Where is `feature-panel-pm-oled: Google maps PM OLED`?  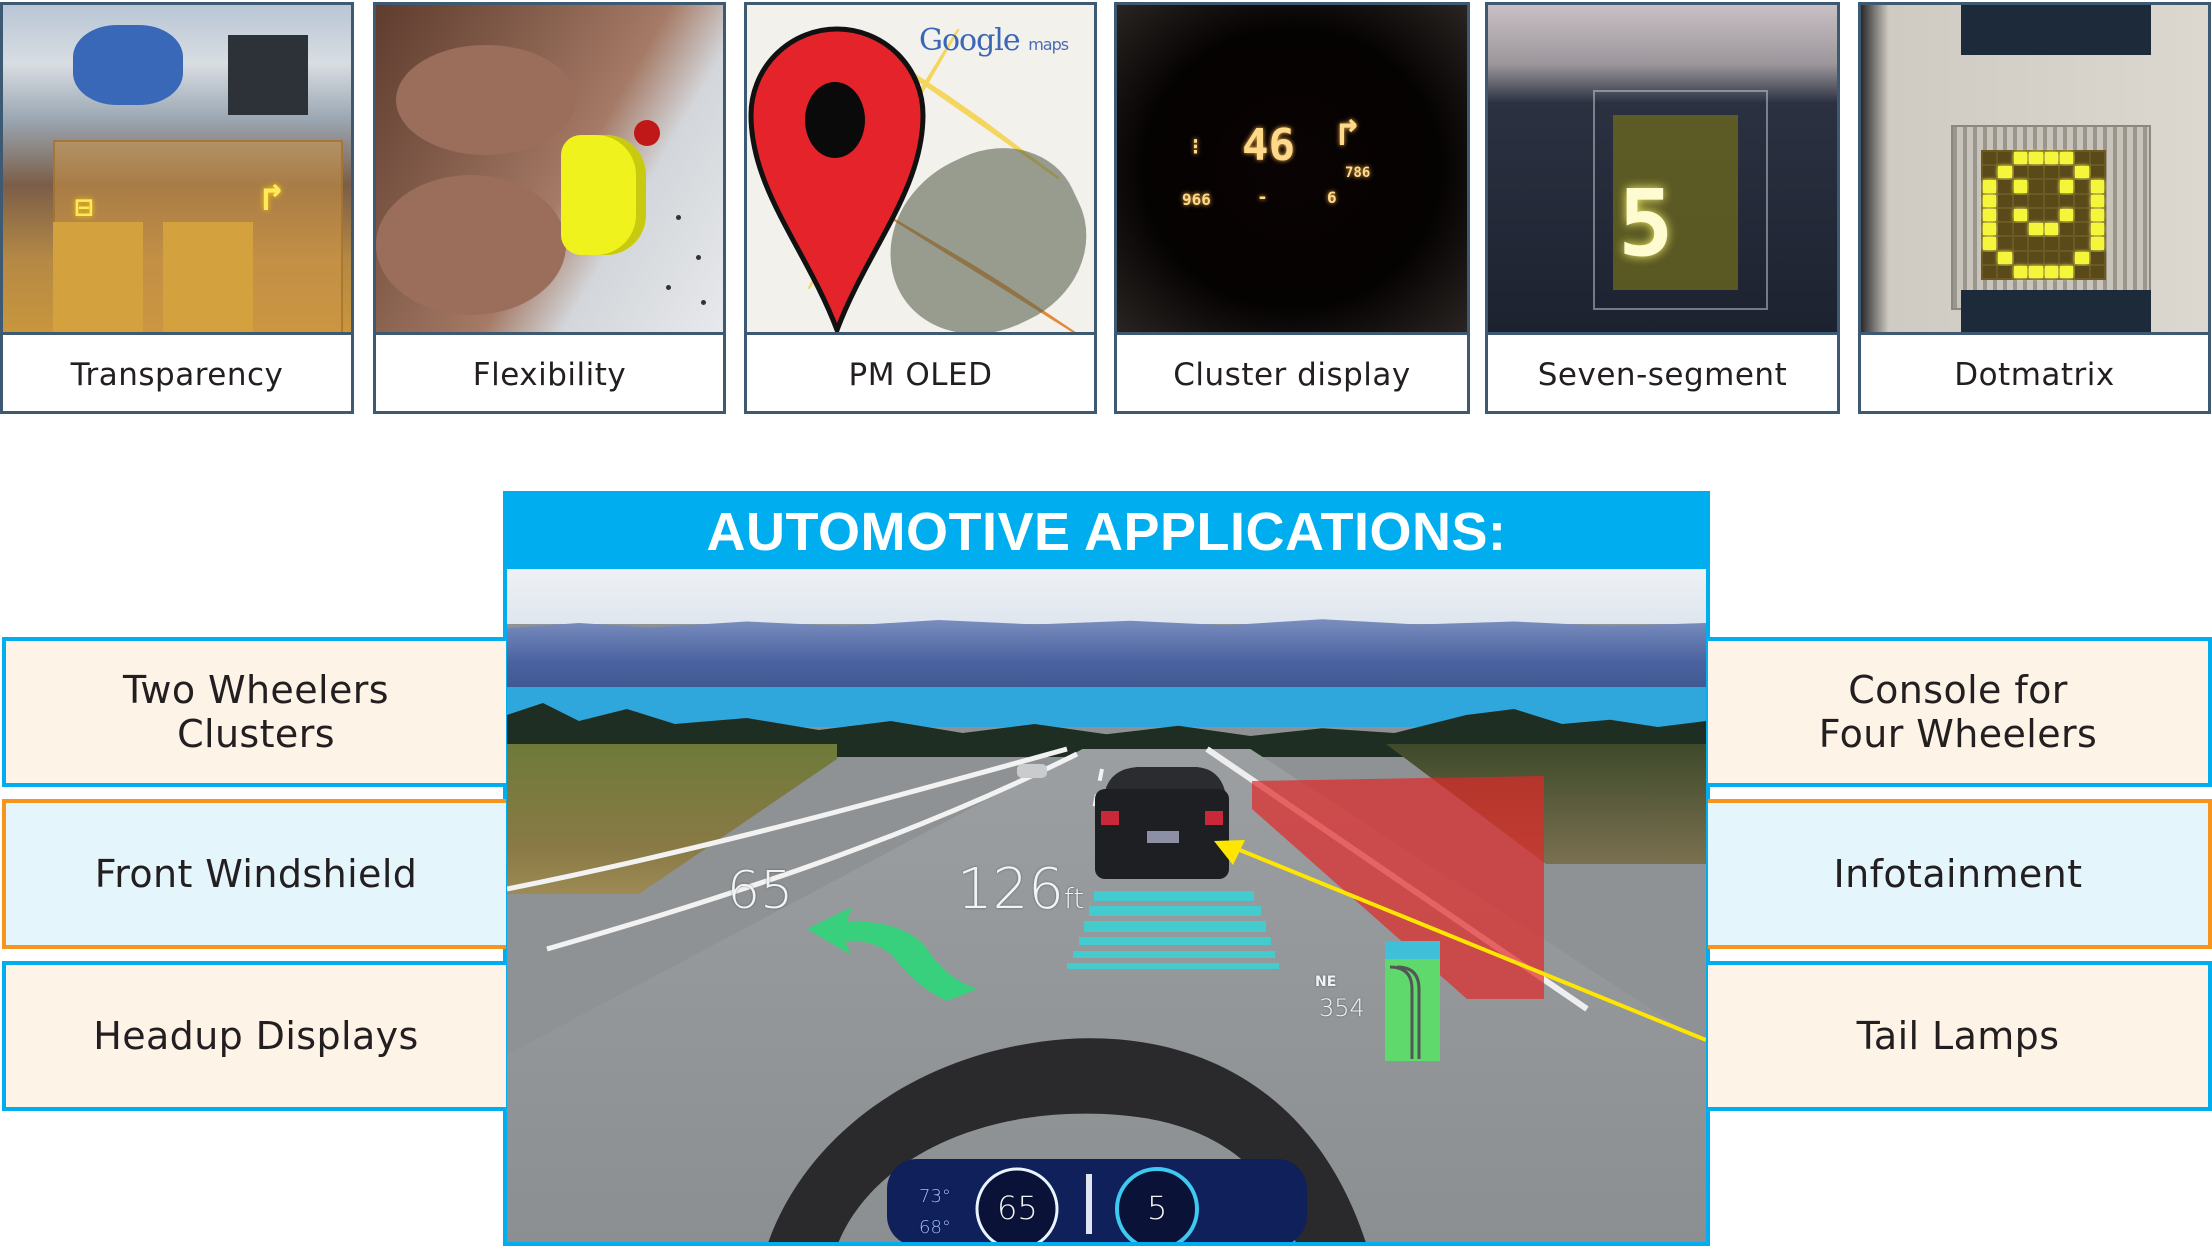
feature-panel-pm-oled: Google maps PM OLED is located at coordinates (920, 208).